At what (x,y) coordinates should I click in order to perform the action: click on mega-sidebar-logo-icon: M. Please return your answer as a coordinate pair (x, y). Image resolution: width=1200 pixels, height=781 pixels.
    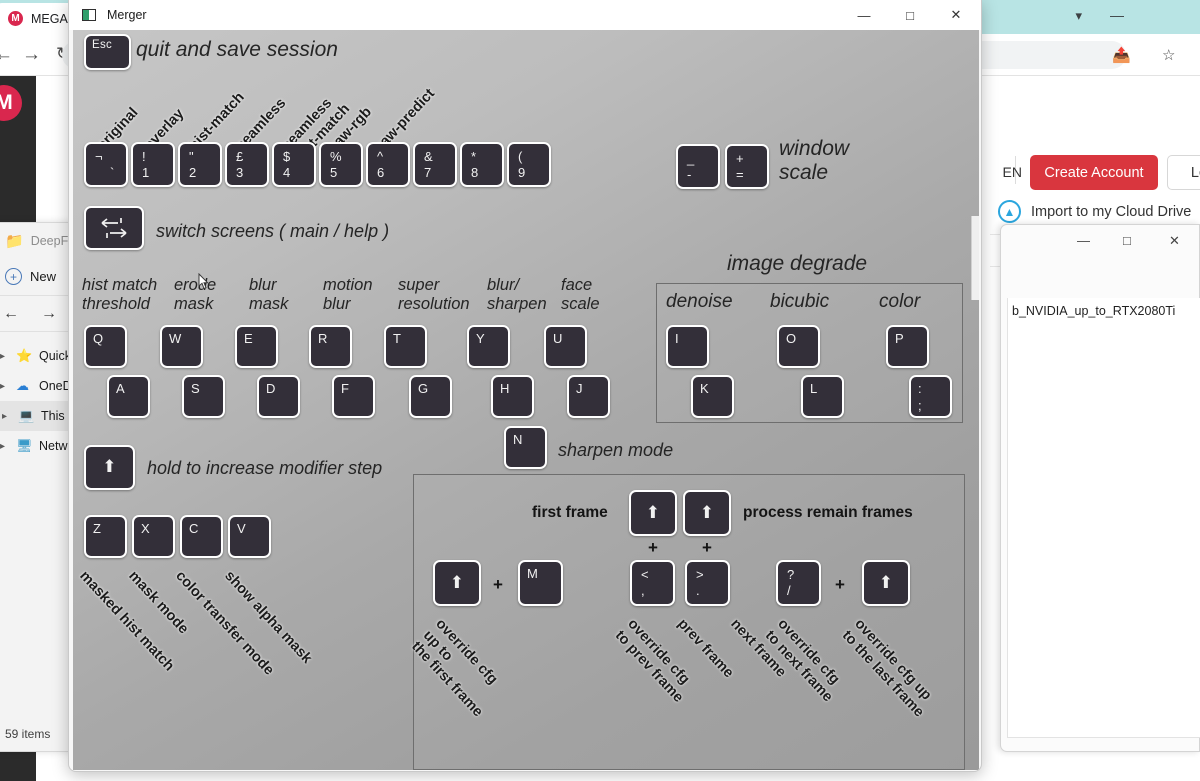
    Looking at the image, I should click on (11, 103).